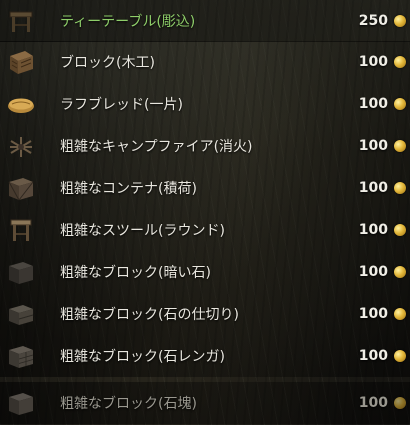  I want to click on wood-block-icon, so click(21, 62).